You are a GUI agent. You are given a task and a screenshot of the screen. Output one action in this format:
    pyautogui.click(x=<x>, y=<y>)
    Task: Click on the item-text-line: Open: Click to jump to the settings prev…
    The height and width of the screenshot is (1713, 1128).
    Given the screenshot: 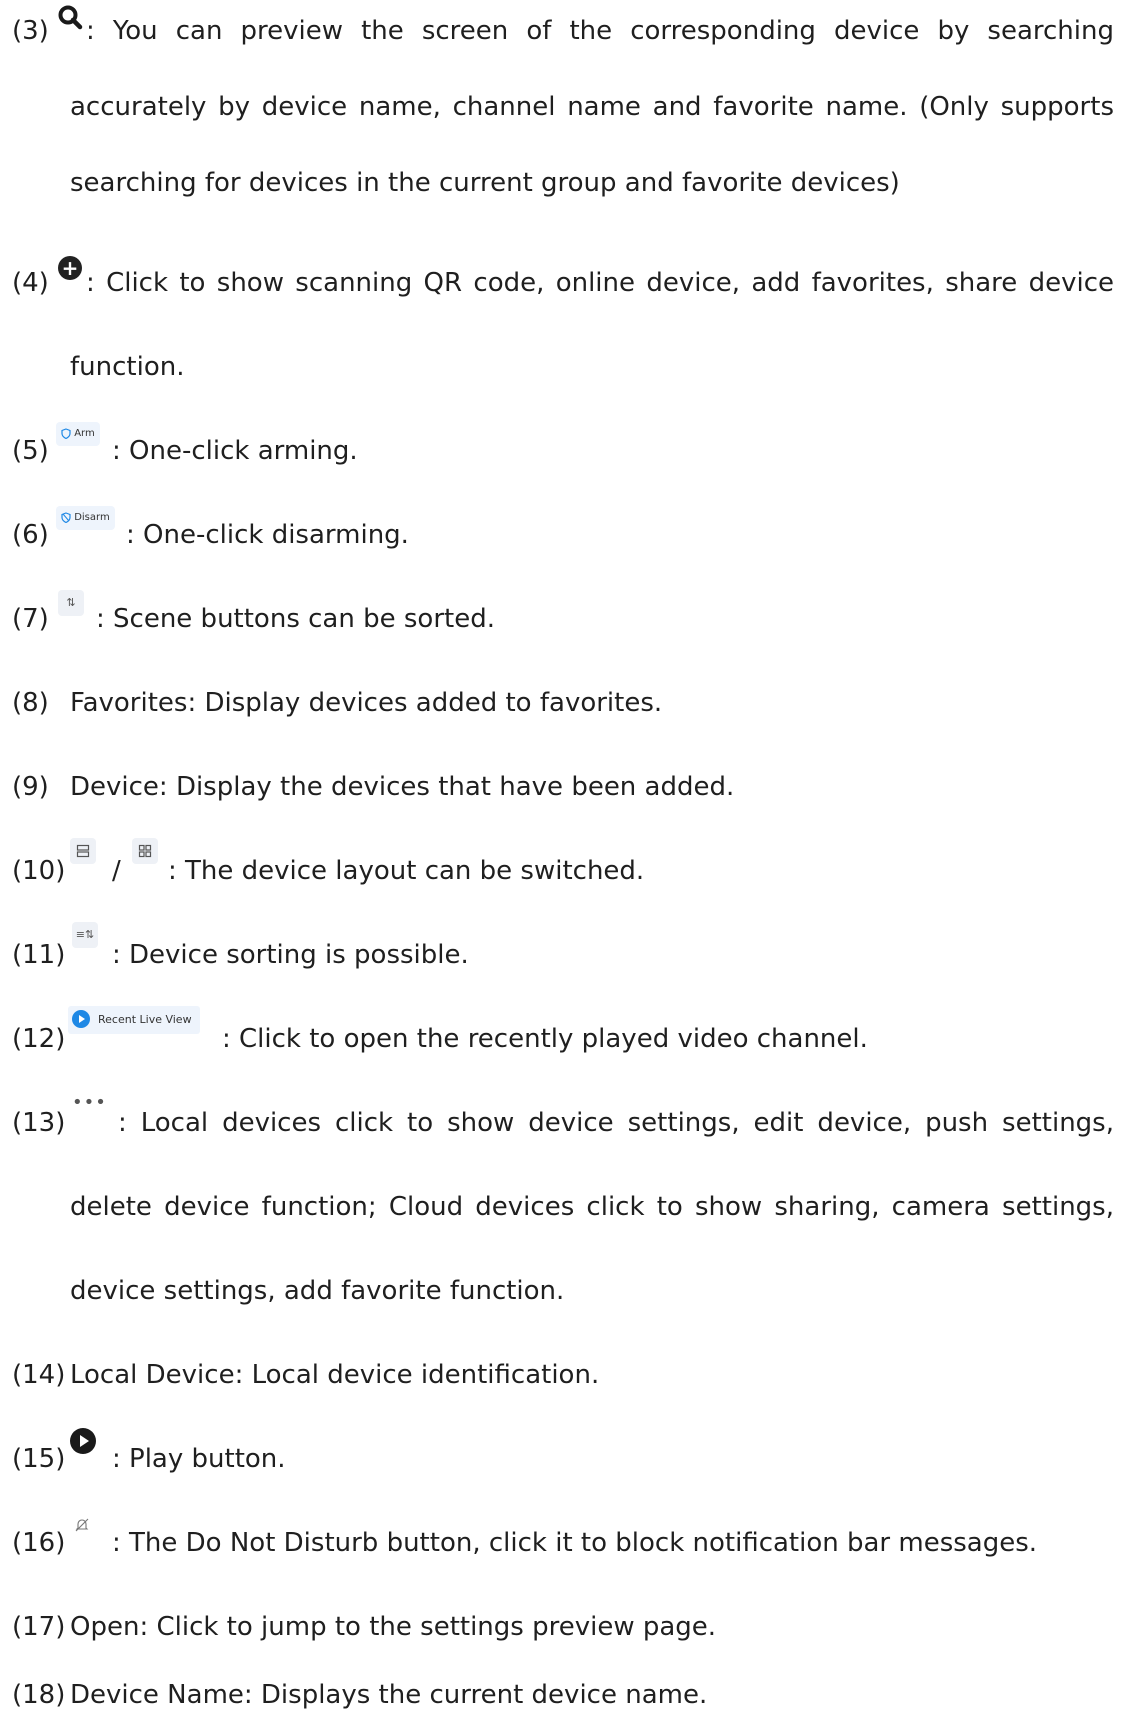 What is the action you would take?
    pyautogui.click(x=393, y=1627)
    